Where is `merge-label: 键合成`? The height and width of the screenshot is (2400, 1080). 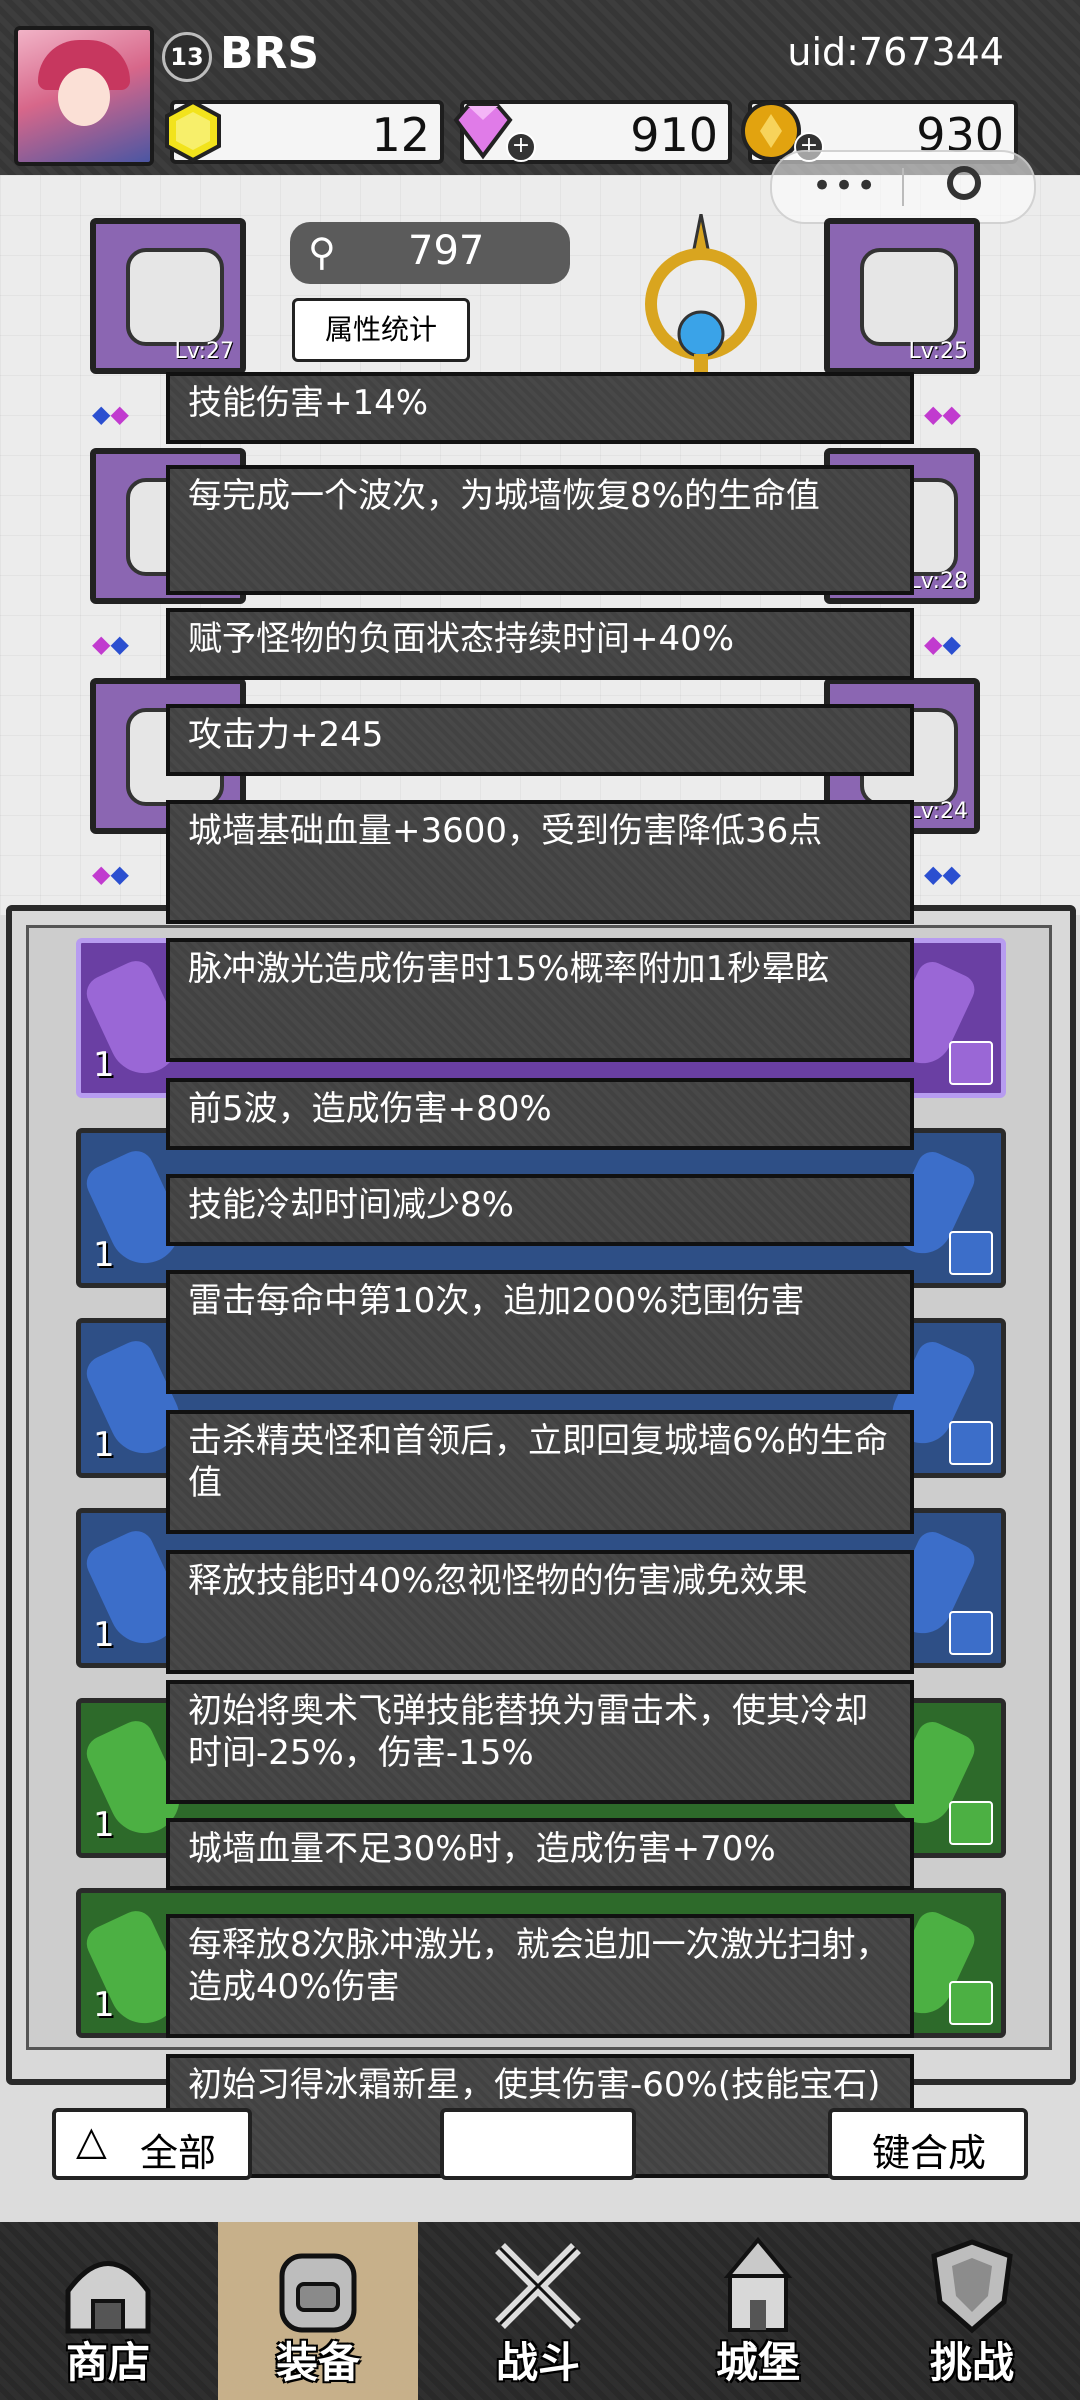
merge-label: 键合成 is located at coordinates (929, 2153).